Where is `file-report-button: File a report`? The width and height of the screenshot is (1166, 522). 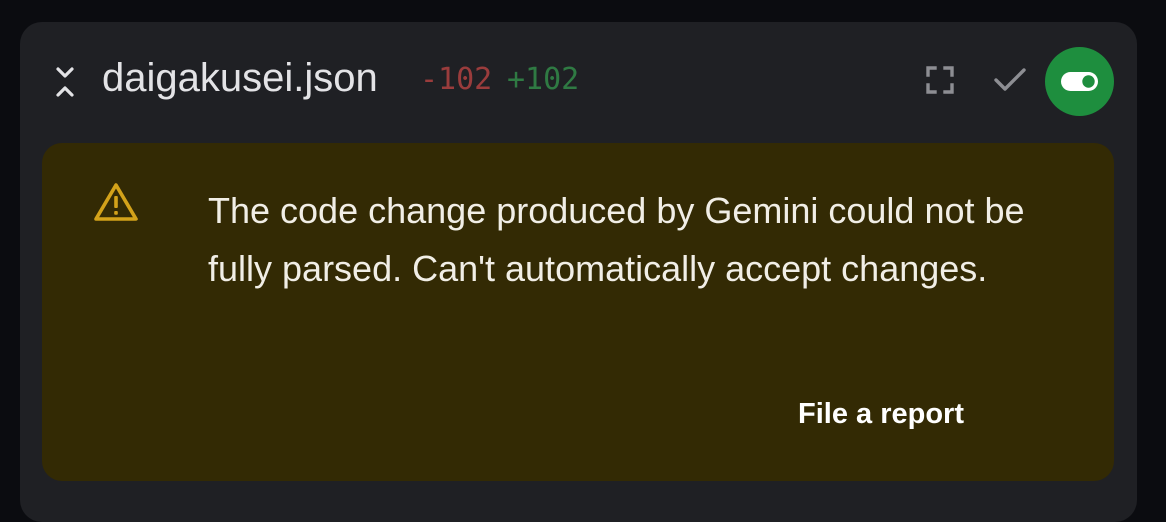
file-report-button: File a report is located at coordinates (881, 414).